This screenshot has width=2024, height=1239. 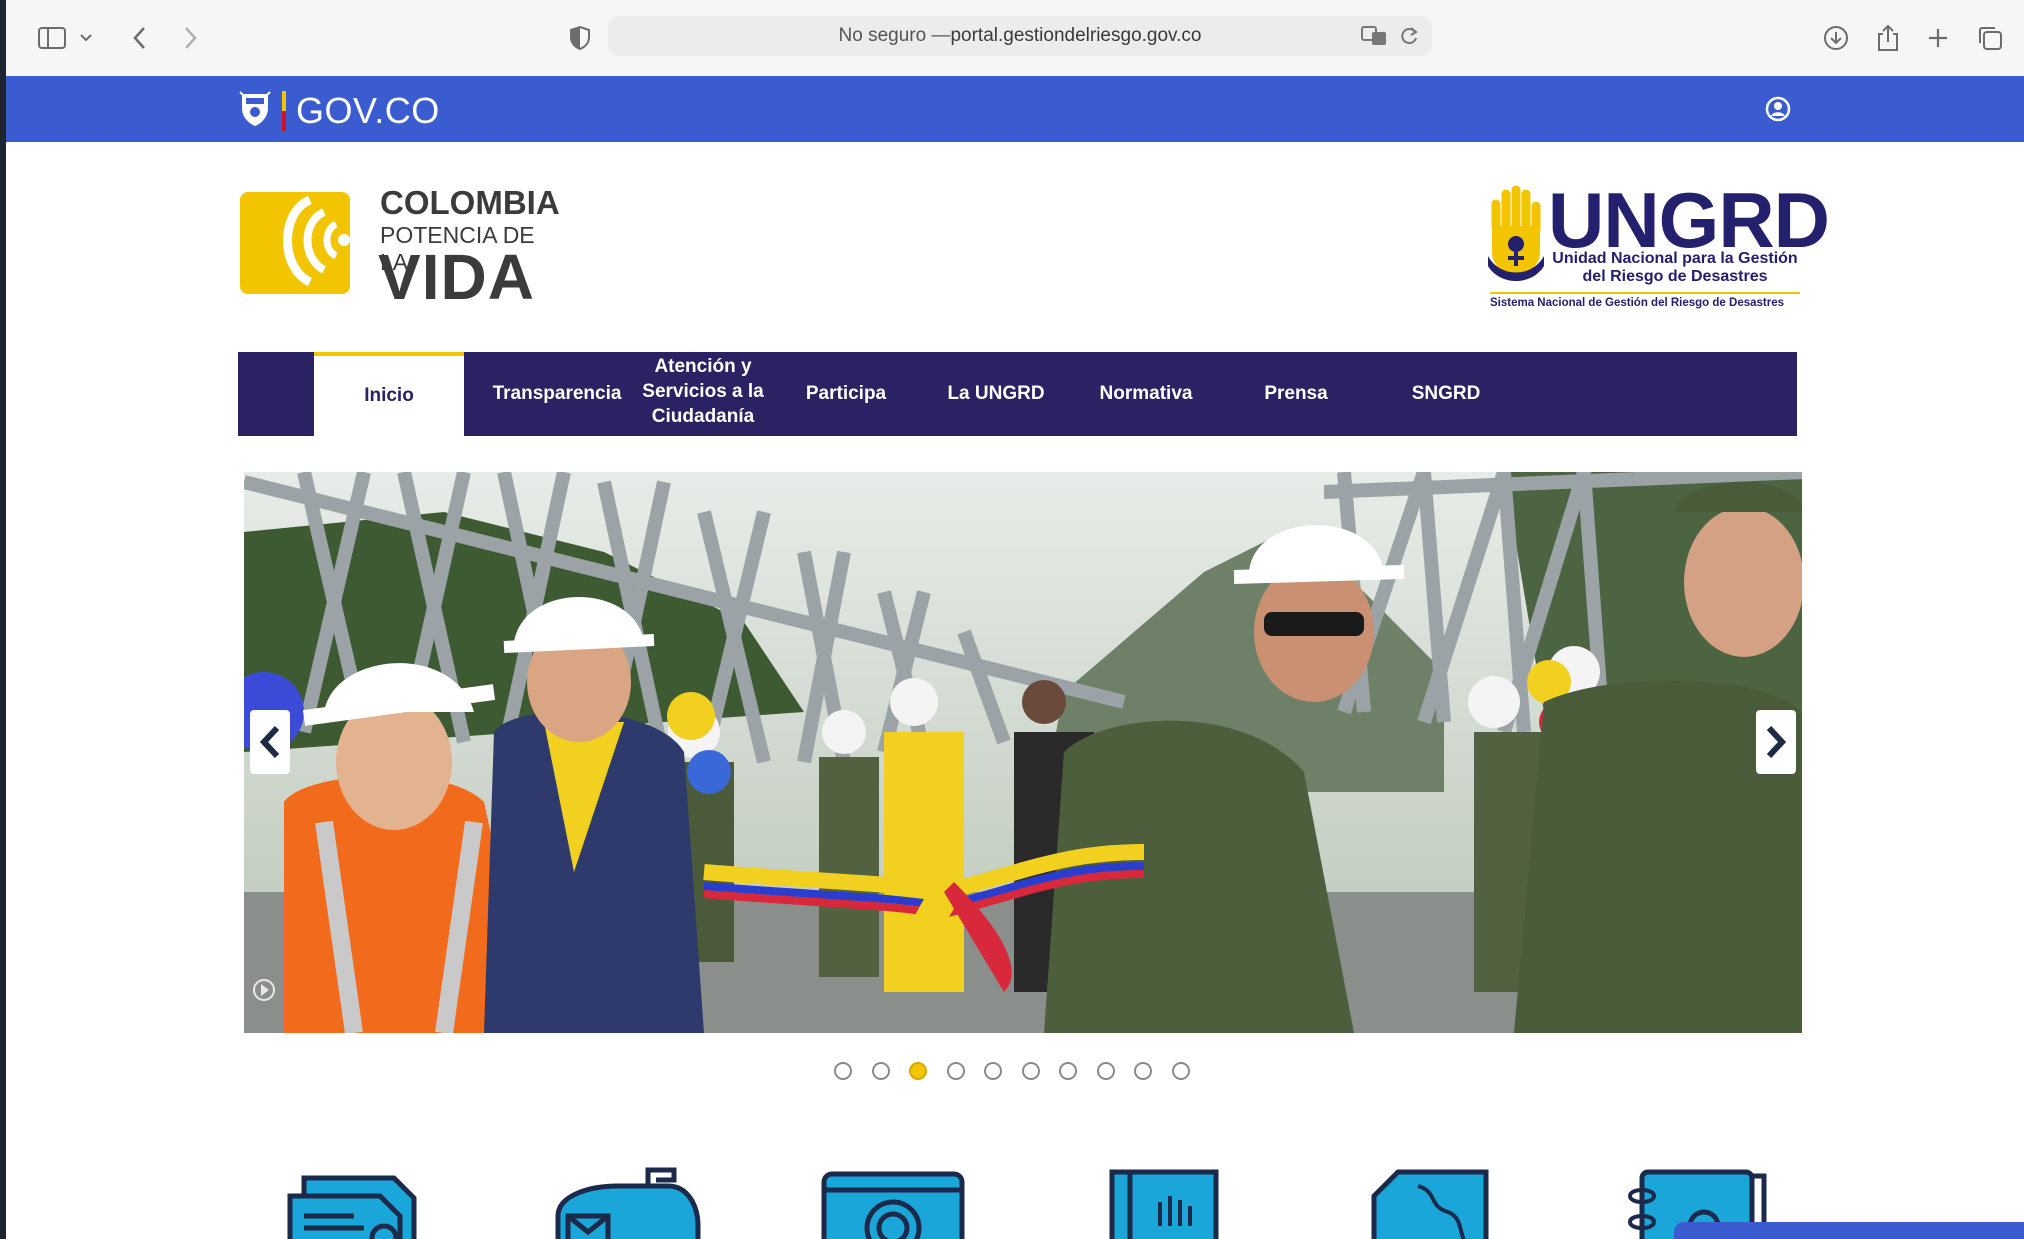 I want to click on govco-bar: GOV.CO, so click(x=1015, y=109).